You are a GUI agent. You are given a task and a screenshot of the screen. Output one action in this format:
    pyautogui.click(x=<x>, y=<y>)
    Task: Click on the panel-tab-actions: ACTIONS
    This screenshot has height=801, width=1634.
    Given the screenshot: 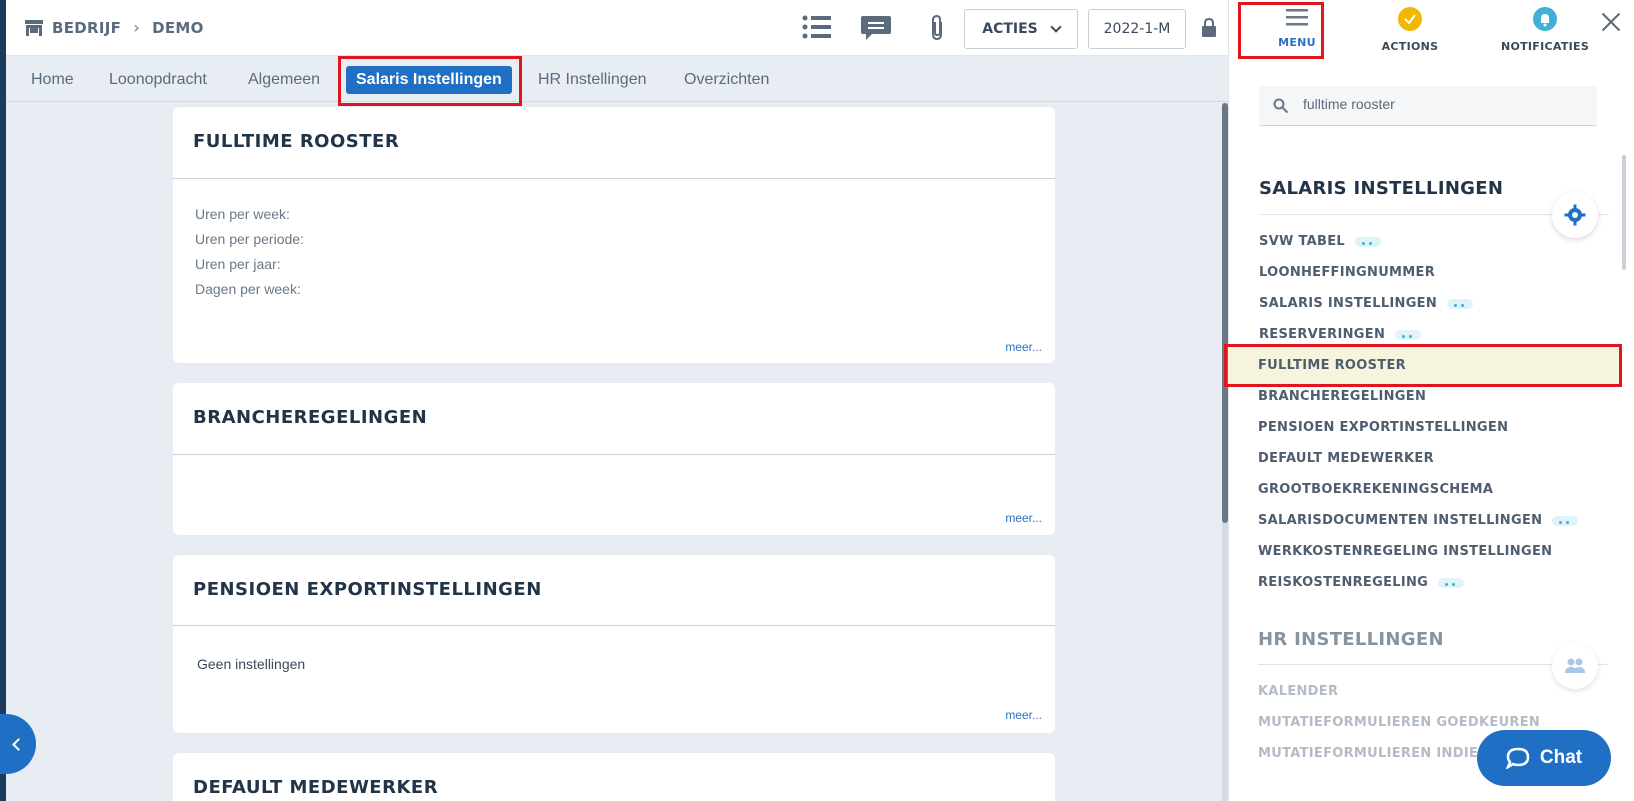 What is the action you would take?
    pyautogui.click(x=1410, y=29)
    